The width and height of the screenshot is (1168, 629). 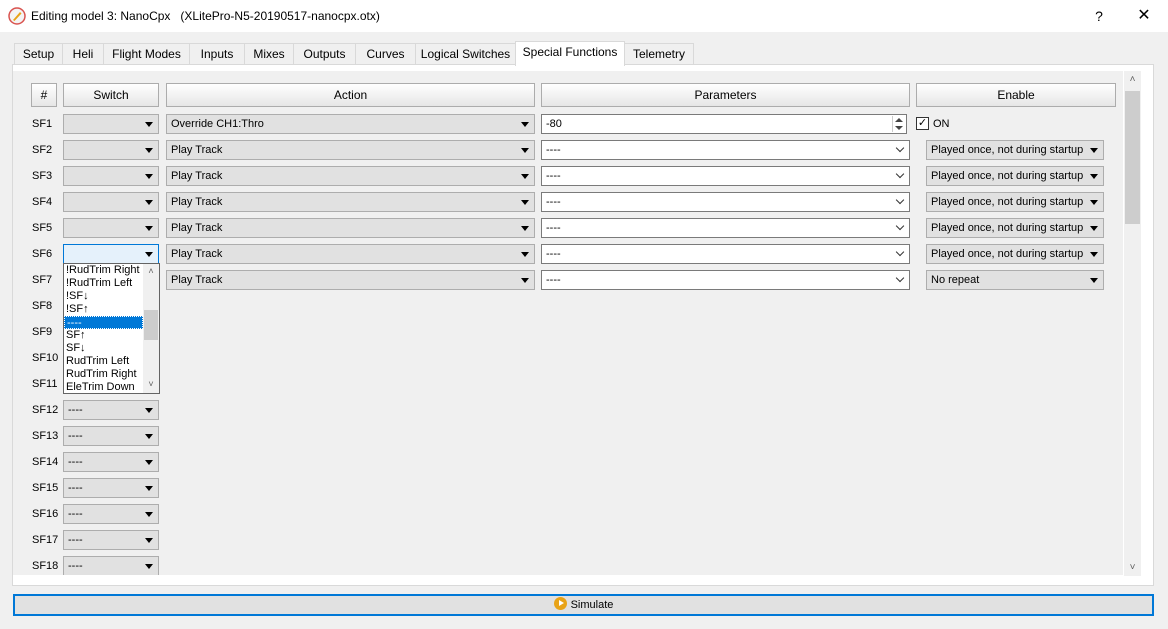 What do you see at coordinates (103, 322) in the screenshot?
I see `dropdown-option-selected: ----` at bounding box center [103, 322].